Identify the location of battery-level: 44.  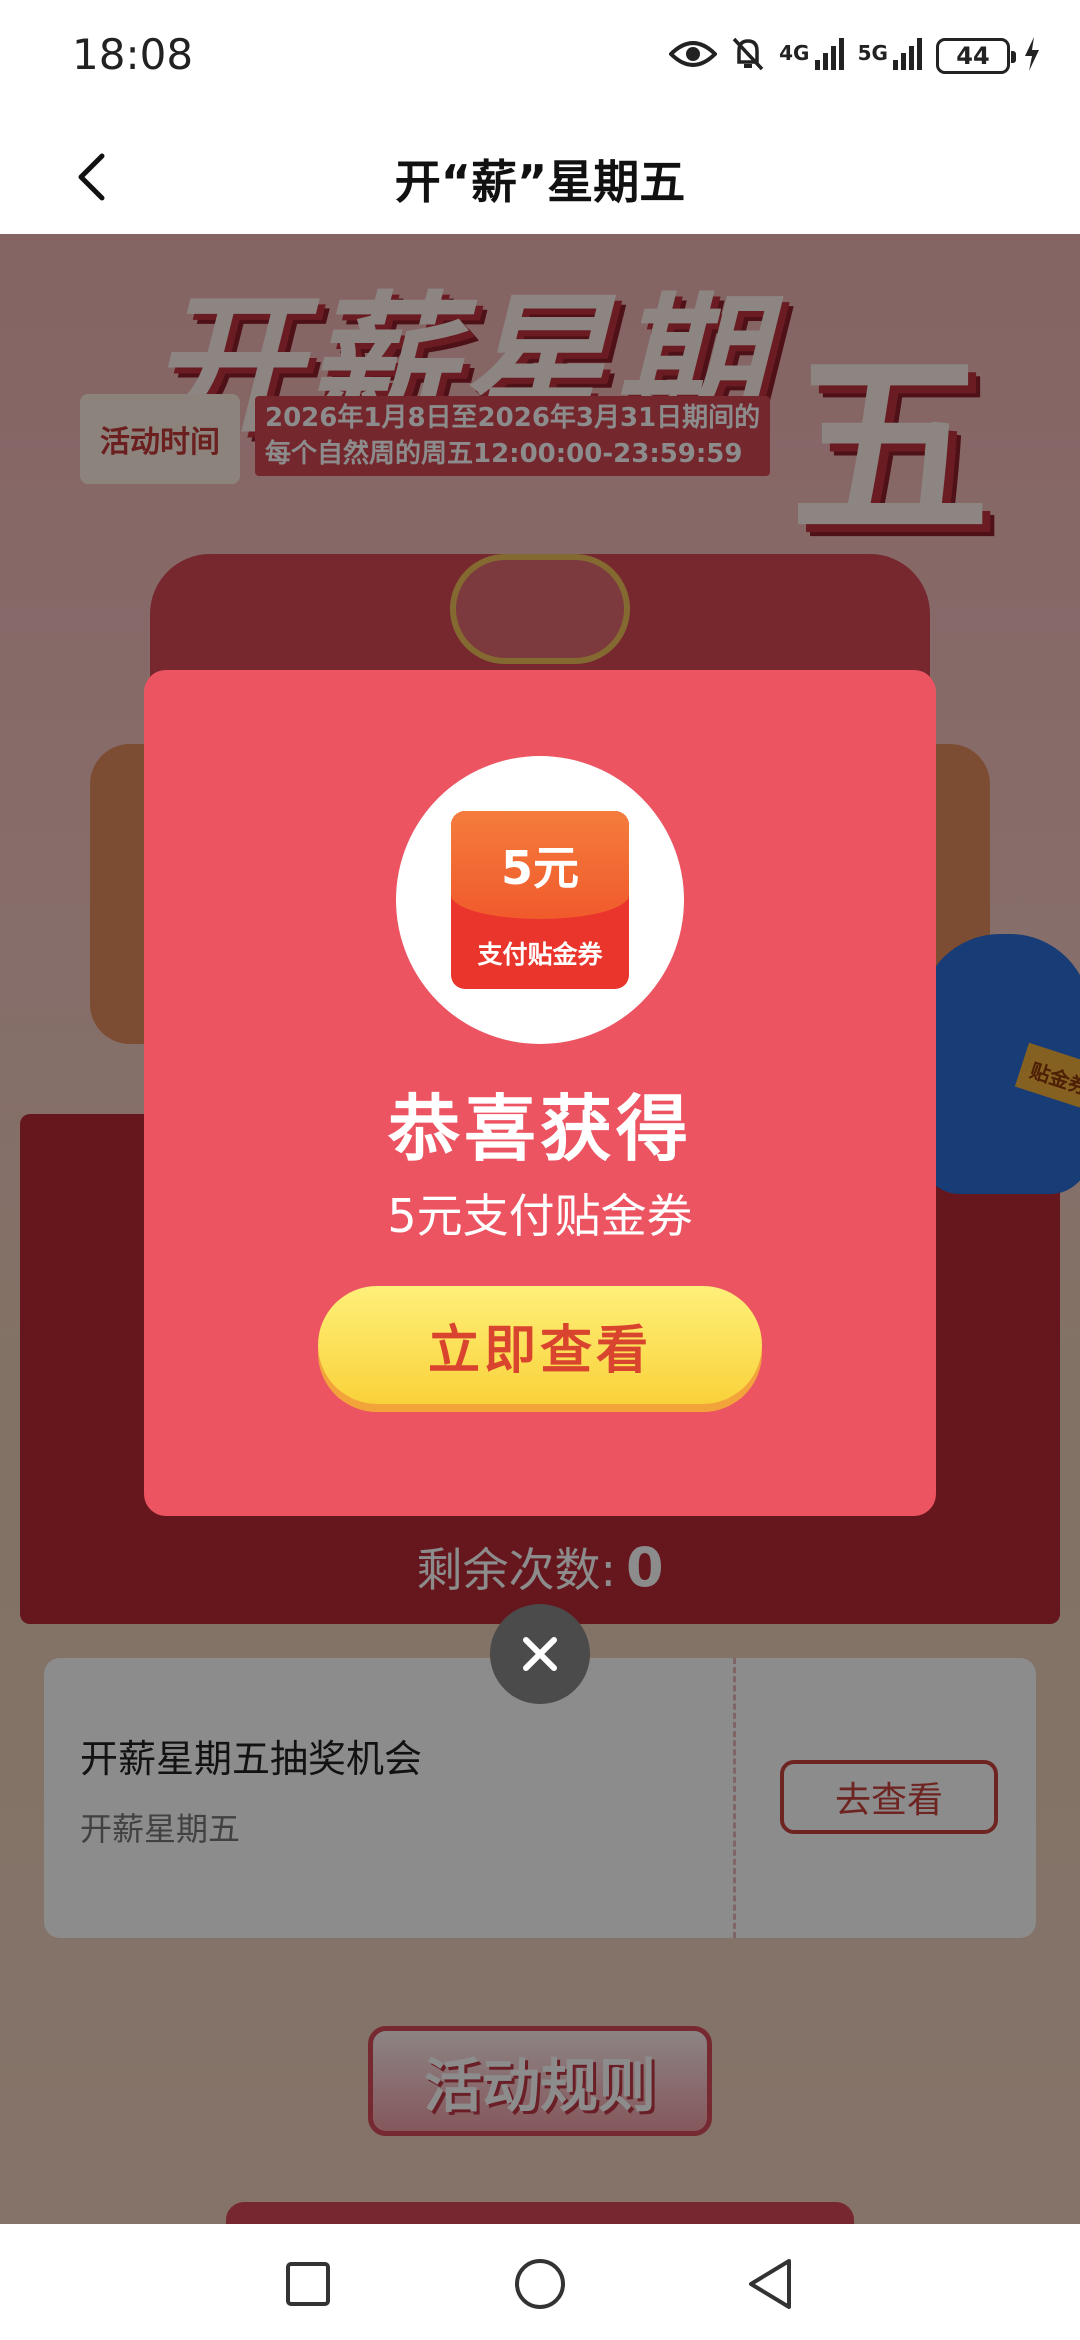
(973, 56).